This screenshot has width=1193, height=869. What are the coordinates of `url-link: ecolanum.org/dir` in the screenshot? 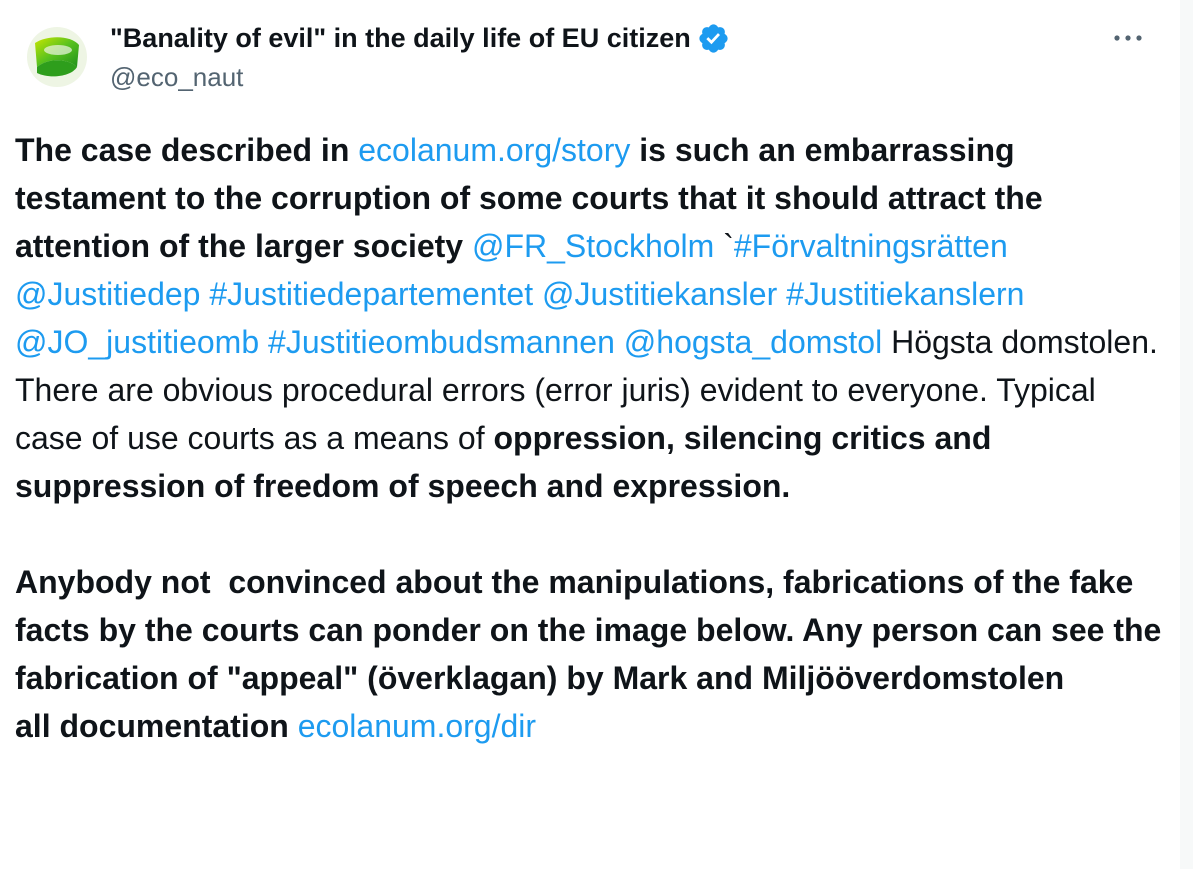 It's located at (417, 726).